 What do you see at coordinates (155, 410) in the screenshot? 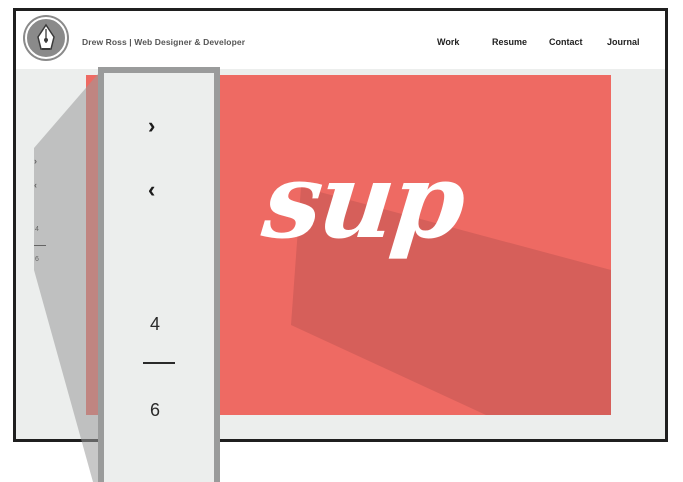
I see `magnified-total-number: 6` at bounding box center [155, 410].